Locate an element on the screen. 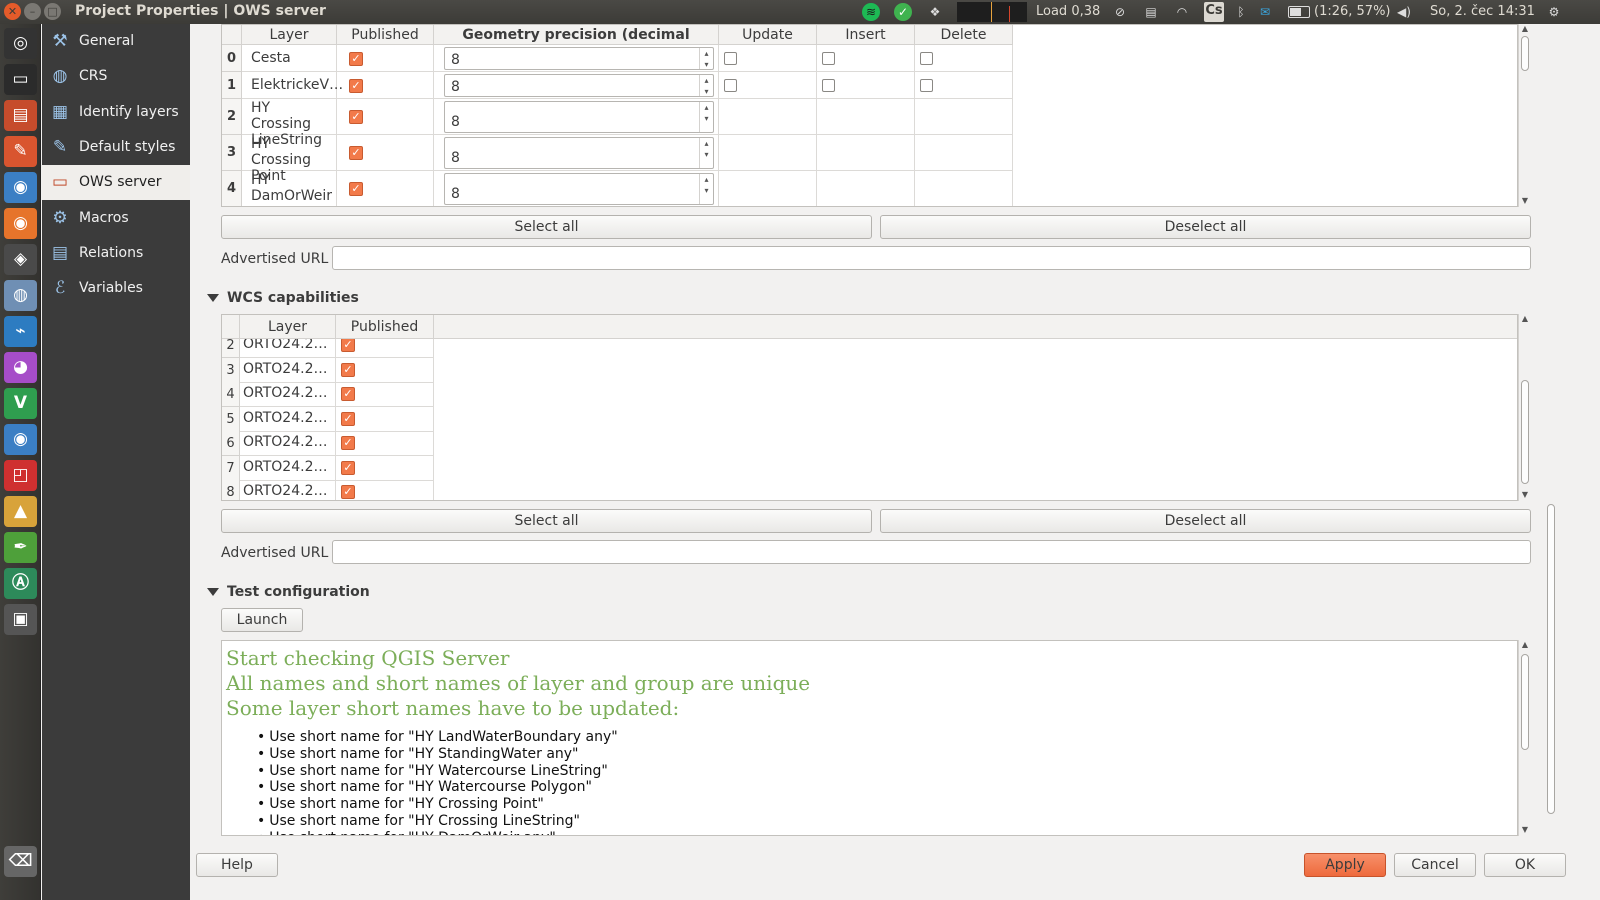 This screenshot has height=900, width=1600. launcher-terminal-icon: ▭ is located at coordinates (20, 79).